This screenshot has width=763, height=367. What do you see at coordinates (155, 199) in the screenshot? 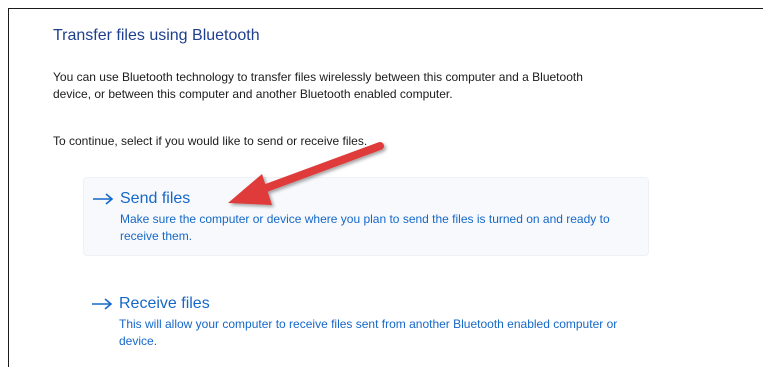
I see `send-files-label: Send files` at bounding box center [155, 199].